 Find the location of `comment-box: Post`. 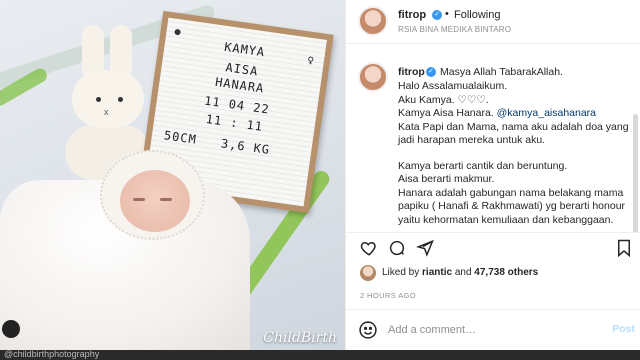

comment-box: Post is located at coordinates (493, 329).